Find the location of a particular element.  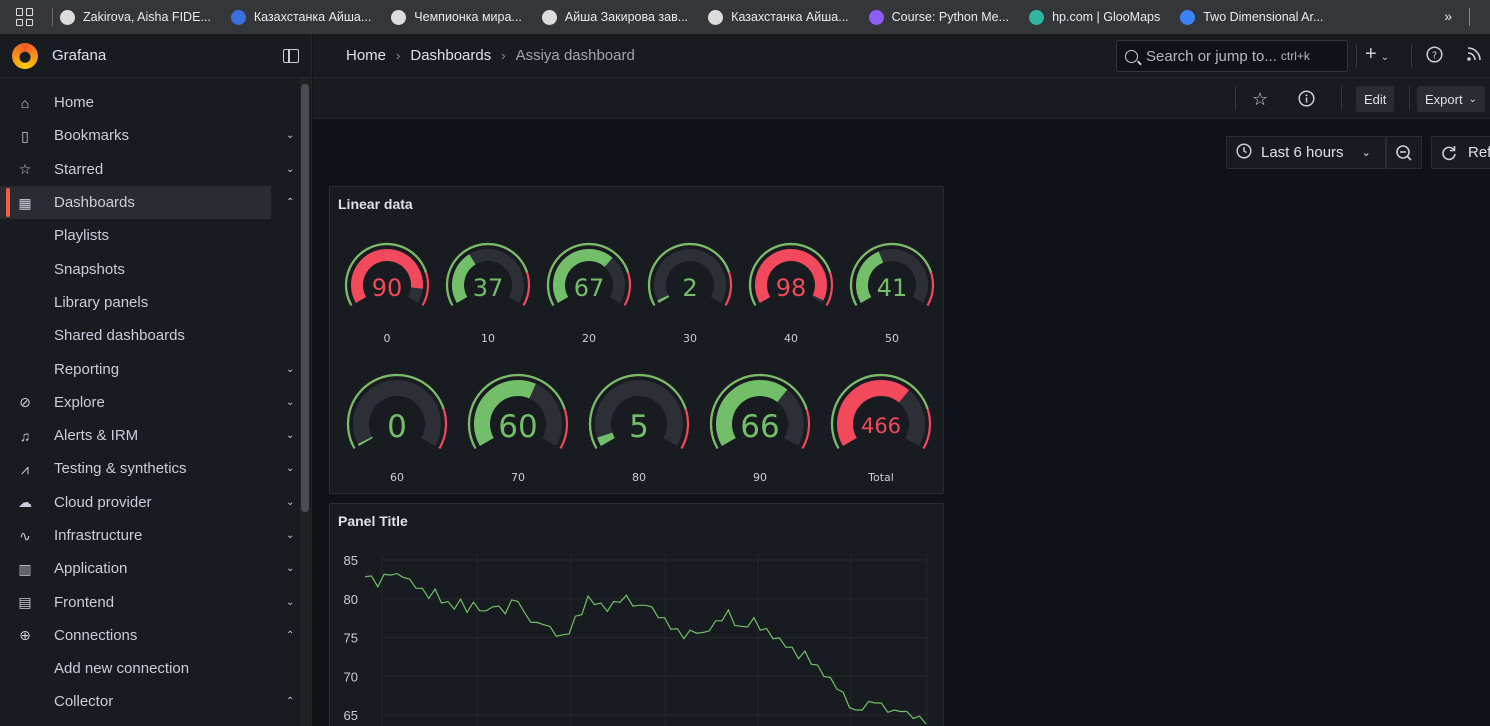

gauge-label: Total is located at coordinates (881, 477).